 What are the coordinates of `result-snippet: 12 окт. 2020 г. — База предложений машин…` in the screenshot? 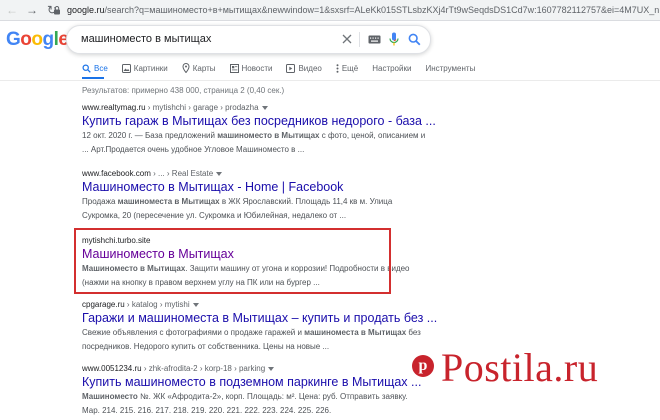 It's located at (253, 136).